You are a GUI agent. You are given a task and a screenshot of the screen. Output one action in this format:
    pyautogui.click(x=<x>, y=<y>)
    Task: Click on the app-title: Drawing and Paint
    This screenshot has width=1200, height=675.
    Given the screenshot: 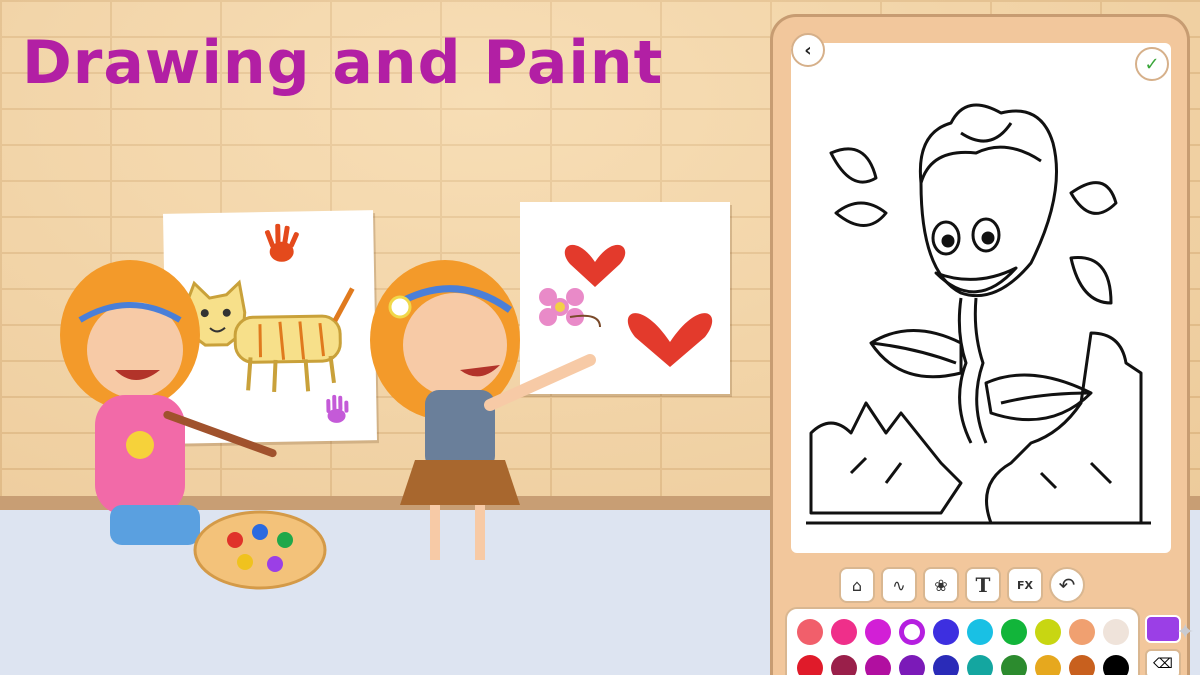 What is the action you would take?
    pyautogui.click(x=343, y=63)
    